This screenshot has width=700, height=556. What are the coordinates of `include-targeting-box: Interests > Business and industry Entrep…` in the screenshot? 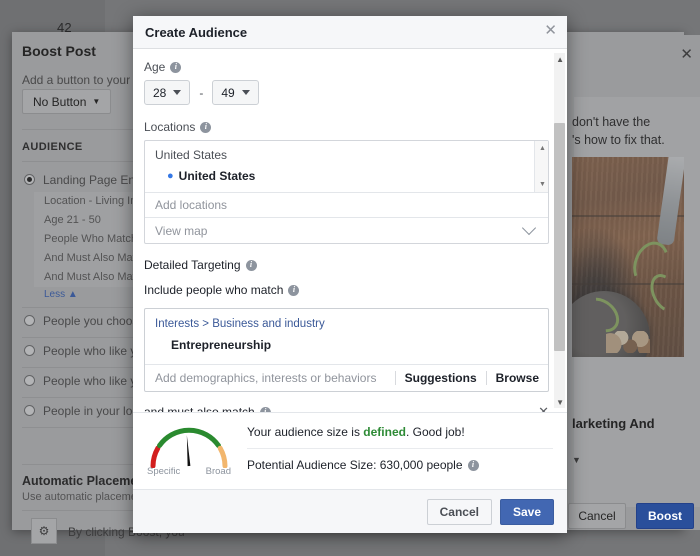 It's located at (346, 350).